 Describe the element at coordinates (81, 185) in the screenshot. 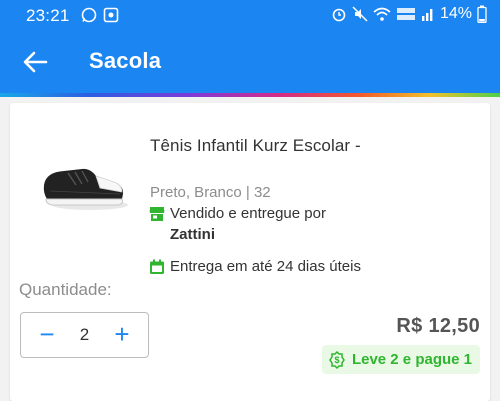

I see `sneaker-image` at that location.